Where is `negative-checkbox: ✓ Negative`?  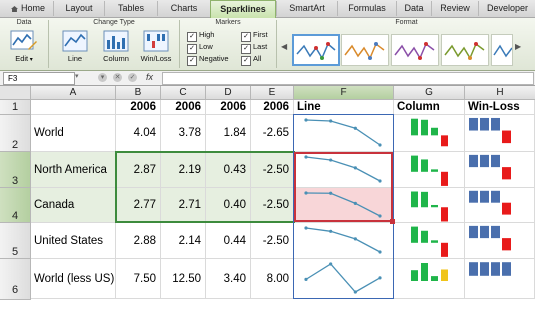
negative-checkbox: ✓ Negative is located at coordinates (208, 59).